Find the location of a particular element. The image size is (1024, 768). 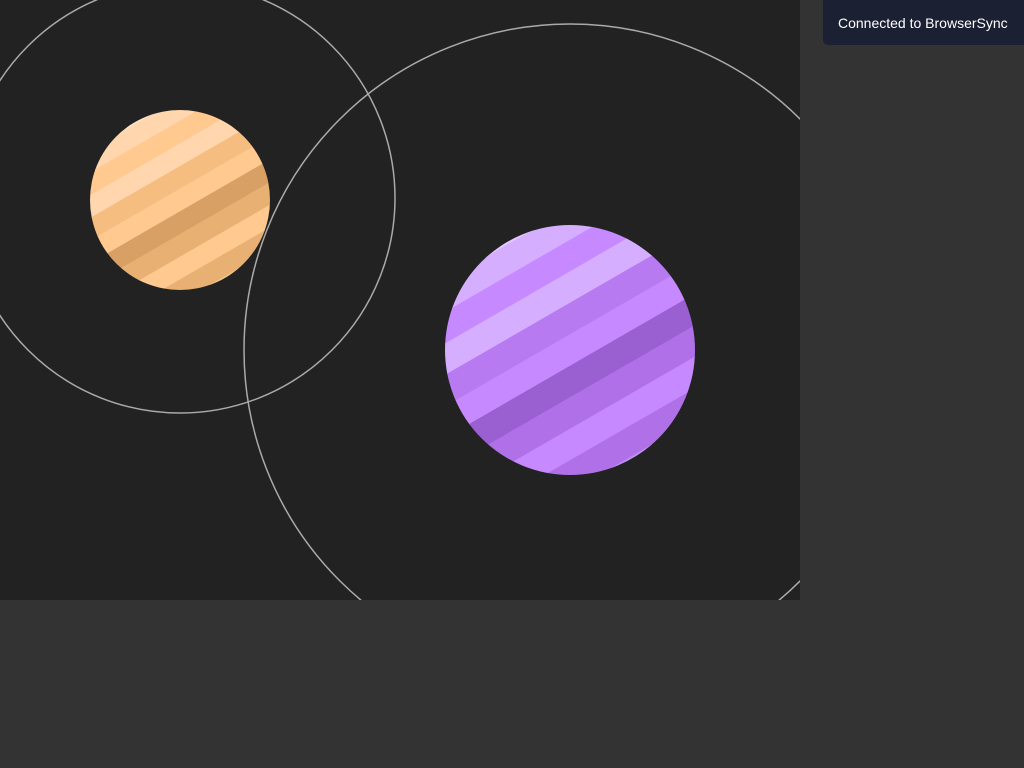

purple-planet is located at coordinates (570, 350).